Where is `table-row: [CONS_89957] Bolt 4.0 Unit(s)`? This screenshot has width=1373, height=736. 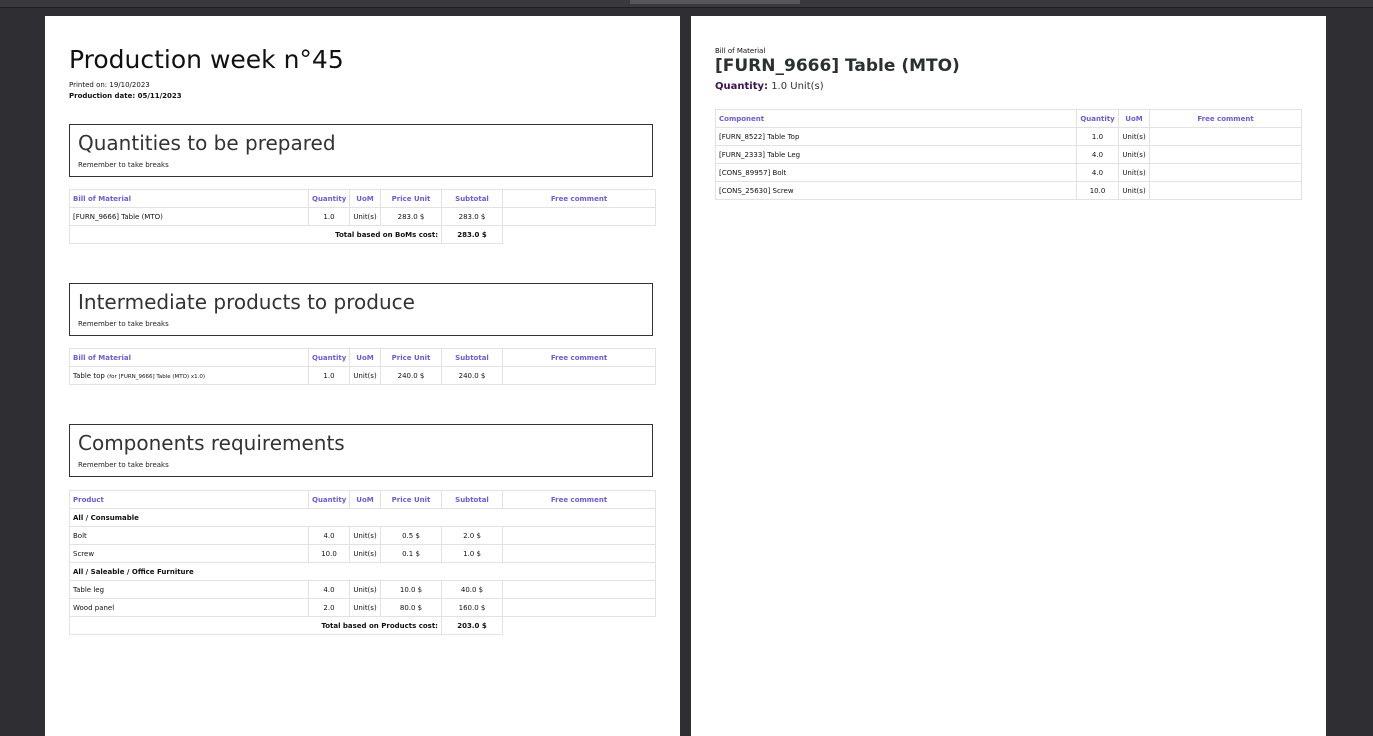
table-row: [CONS_89957] Bolt 4.0 Unit(s) is located at coordinates (1008, 172).